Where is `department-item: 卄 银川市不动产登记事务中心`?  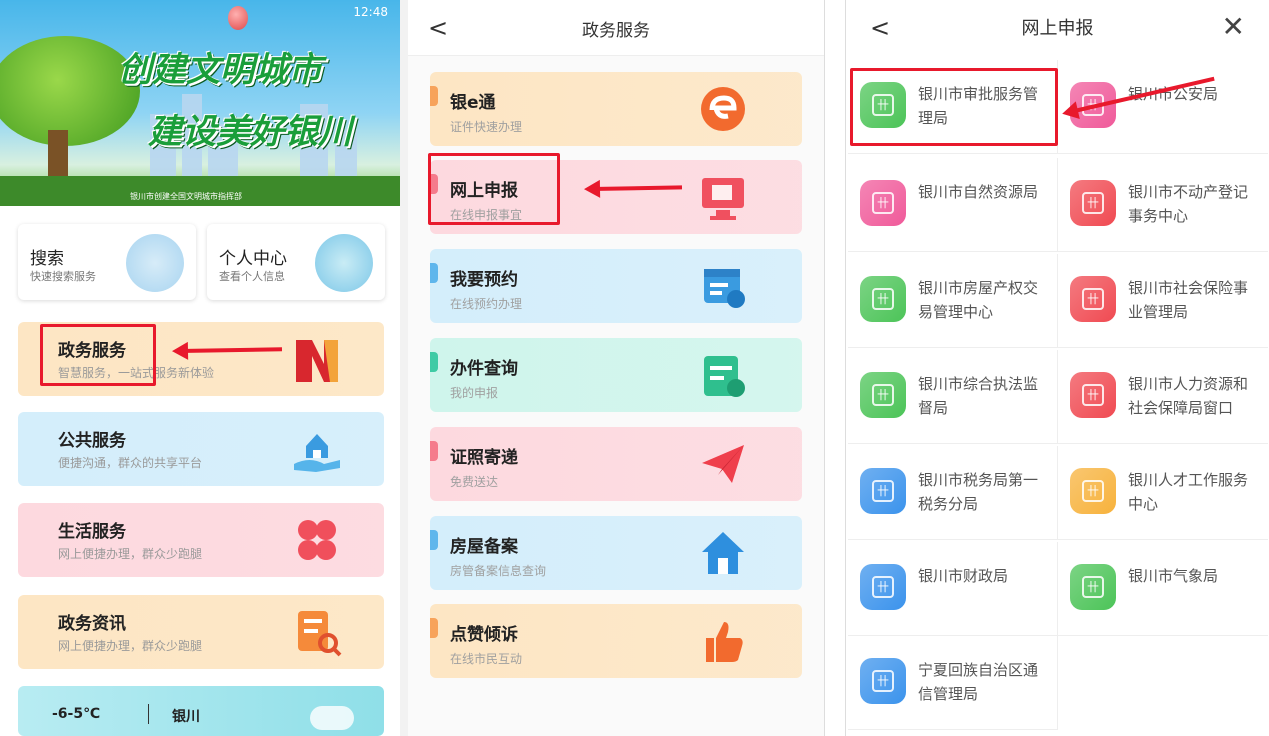 department-item: 卄 银川市不动产登记事务中心 is located at coordinates (1163, 205).